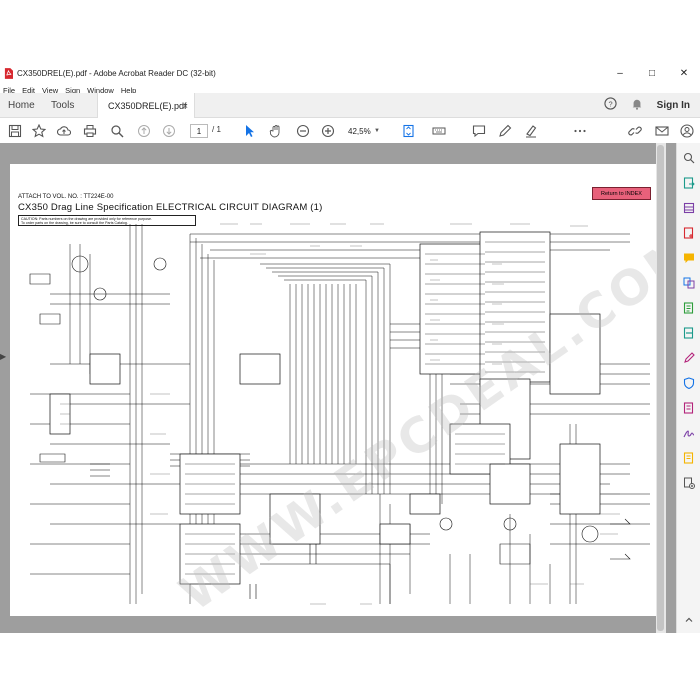 The width and height of the screenshot is (700, 700). Describe the element at coordinates (276, 131) in the screenshot. I see `hand-icon` at that location.